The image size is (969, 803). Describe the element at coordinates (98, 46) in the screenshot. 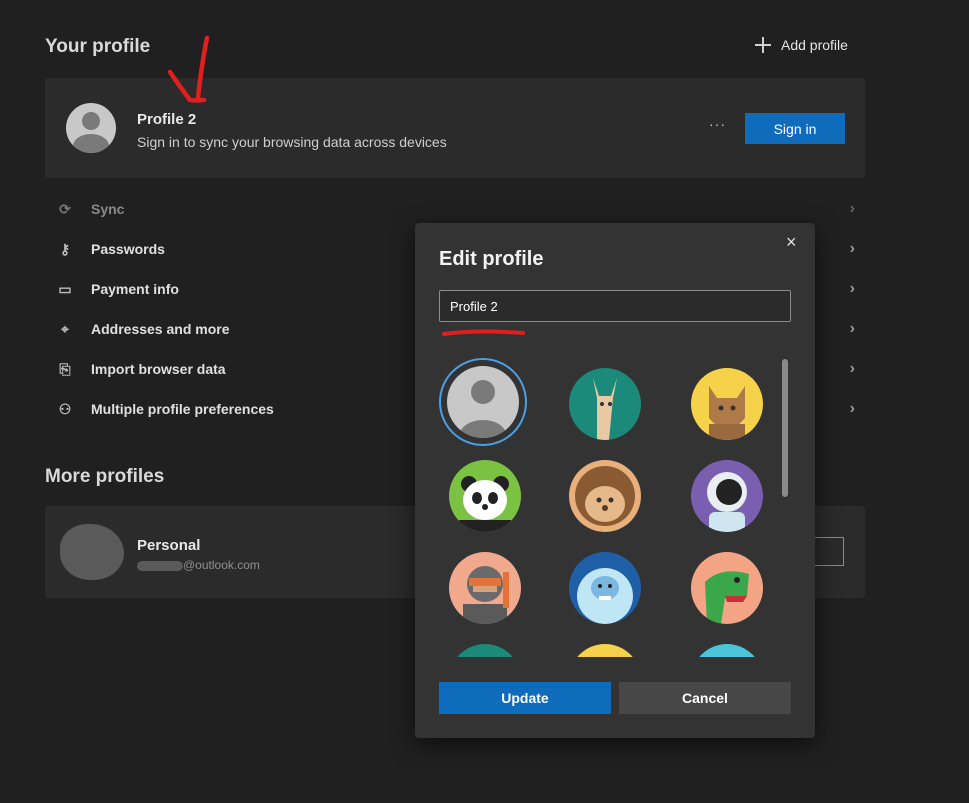

I see `page-title: Your profile` at that location.